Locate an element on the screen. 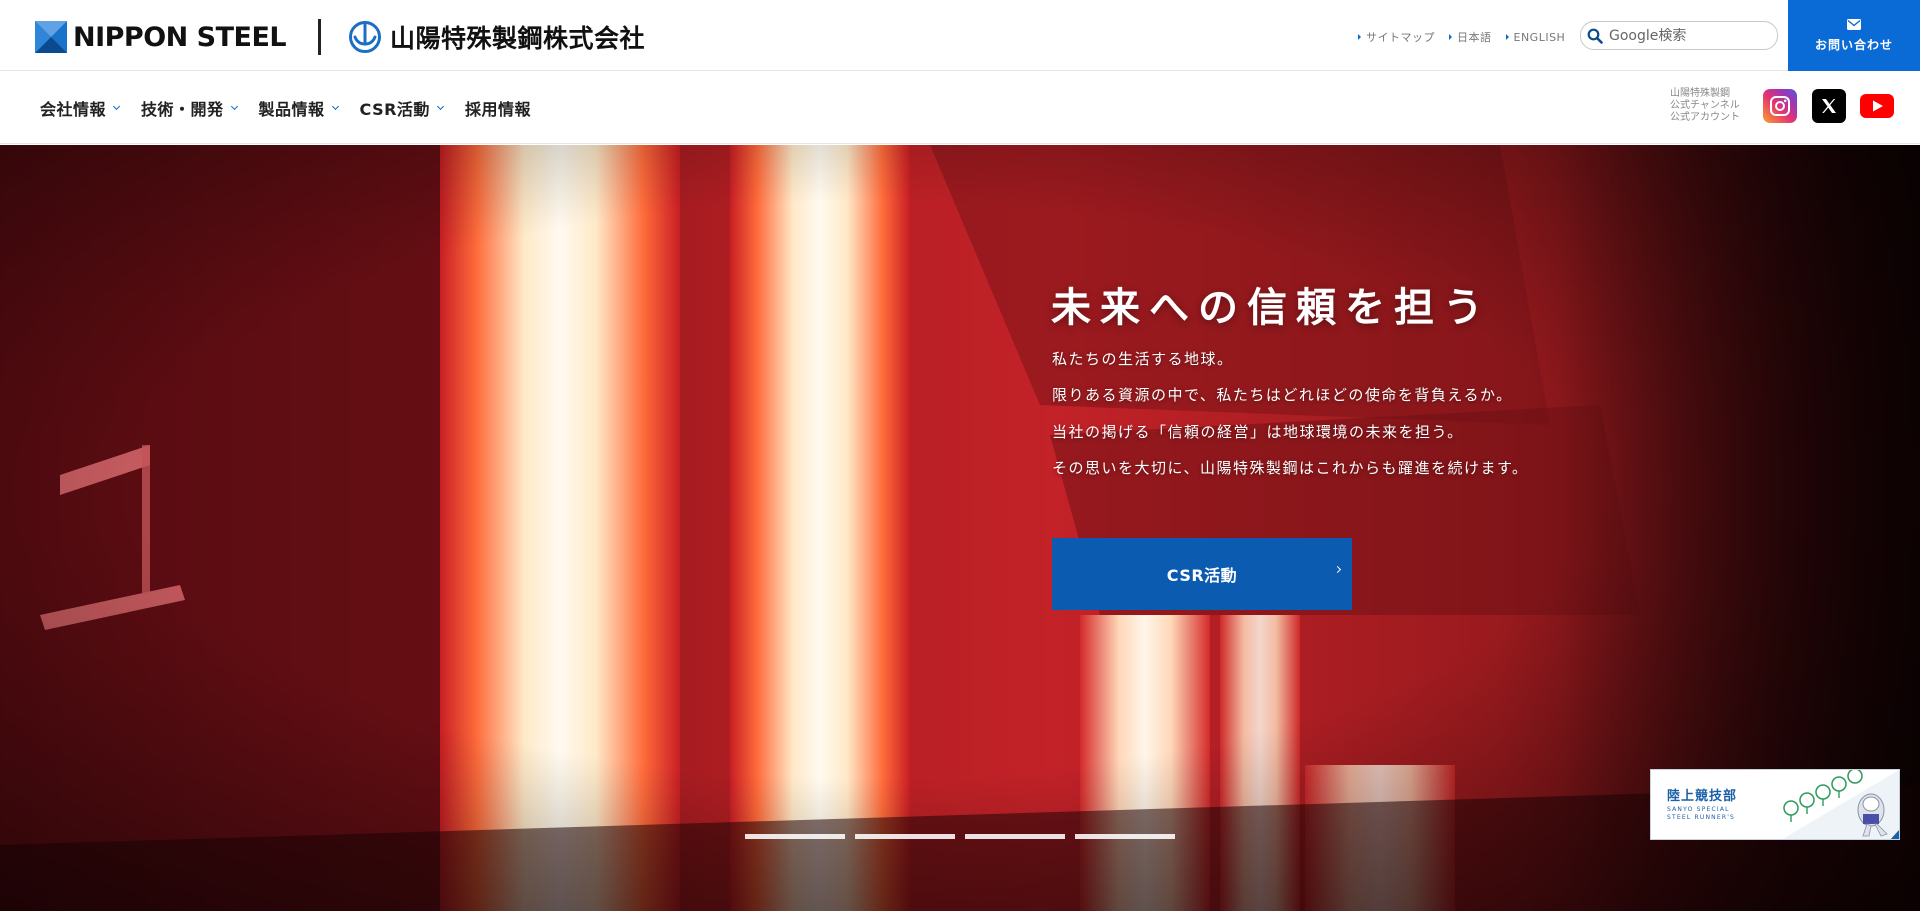 The height and width of the screenshot is (911, 1920). x-icon is located at coordinates (1829, 106).